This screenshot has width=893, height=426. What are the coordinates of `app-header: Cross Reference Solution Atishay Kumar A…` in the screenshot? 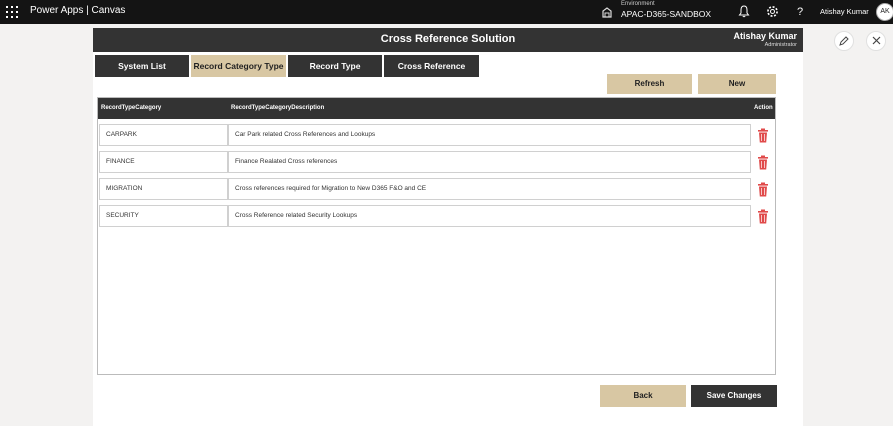 It's located at (448, 40).